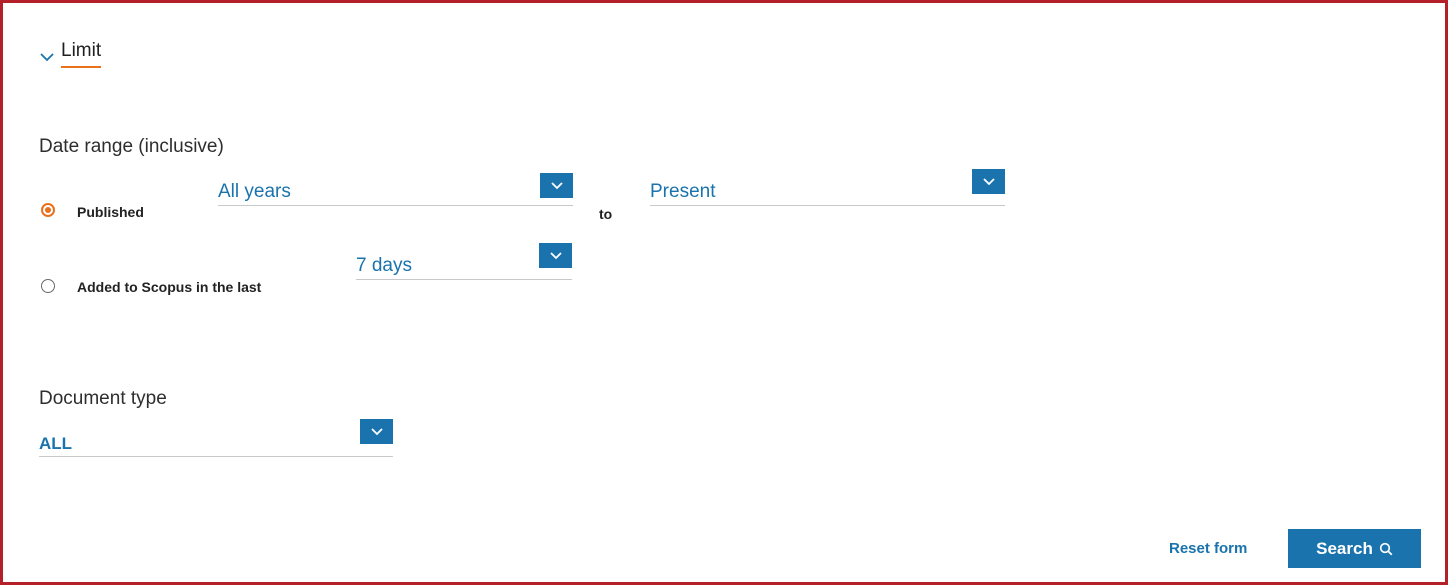  What do you see at coordinates (110, 212) in the screenshot?
I see `published-label: Published` at bounding box center [110, 212].